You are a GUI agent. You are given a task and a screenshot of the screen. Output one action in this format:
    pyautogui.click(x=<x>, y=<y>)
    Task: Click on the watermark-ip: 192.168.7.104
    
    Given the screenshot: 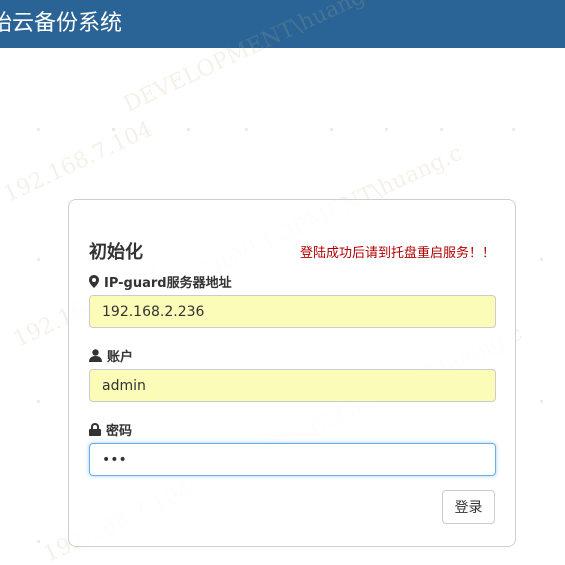 What is the action you would take?
    pyautogui.click(x=78, y=162)
    